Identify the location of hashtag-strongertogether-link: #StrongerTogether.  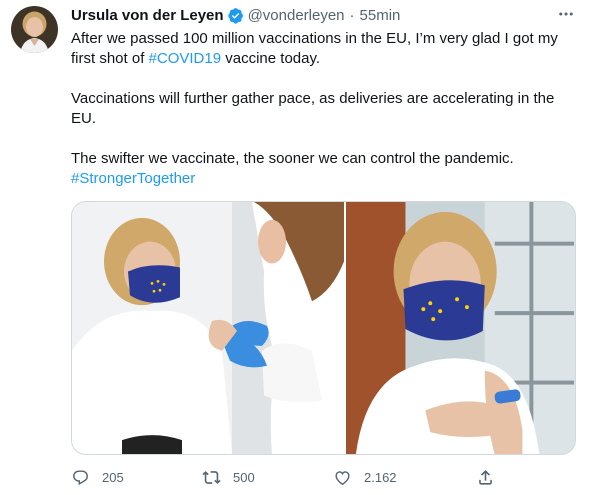
(133, 178).